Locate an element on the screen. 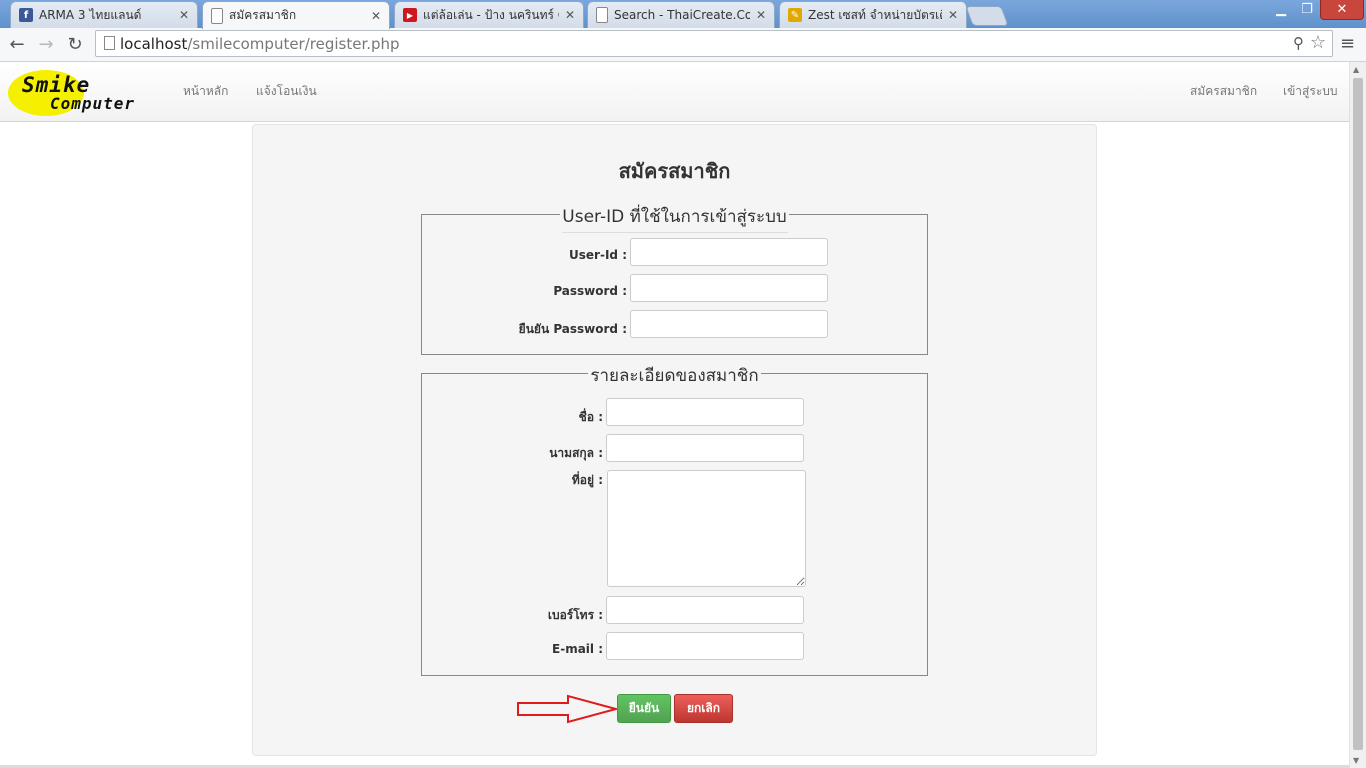  menu-icon: ≡ is located at coordinates (1347, 43).